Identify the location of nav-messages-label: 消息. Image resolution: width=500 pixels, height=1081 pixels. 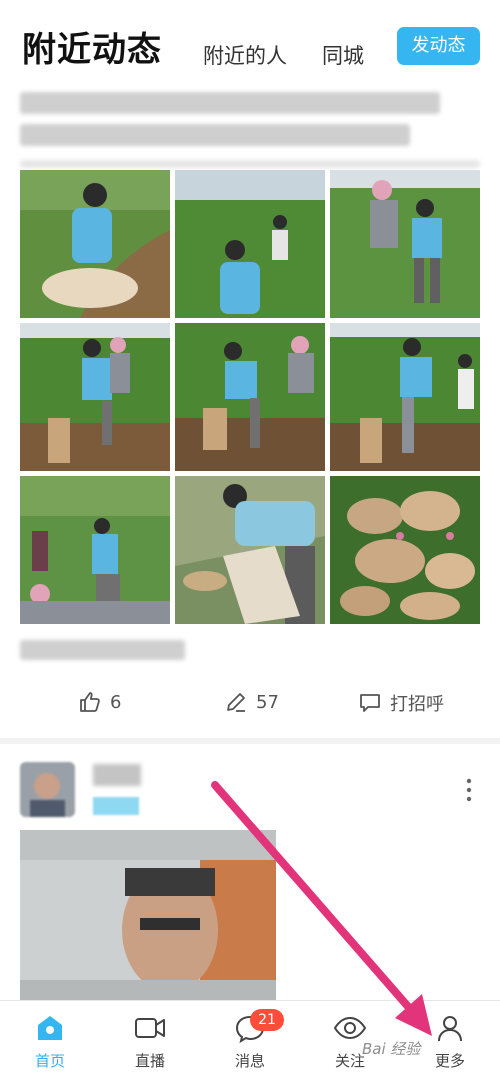
(249, 1061).